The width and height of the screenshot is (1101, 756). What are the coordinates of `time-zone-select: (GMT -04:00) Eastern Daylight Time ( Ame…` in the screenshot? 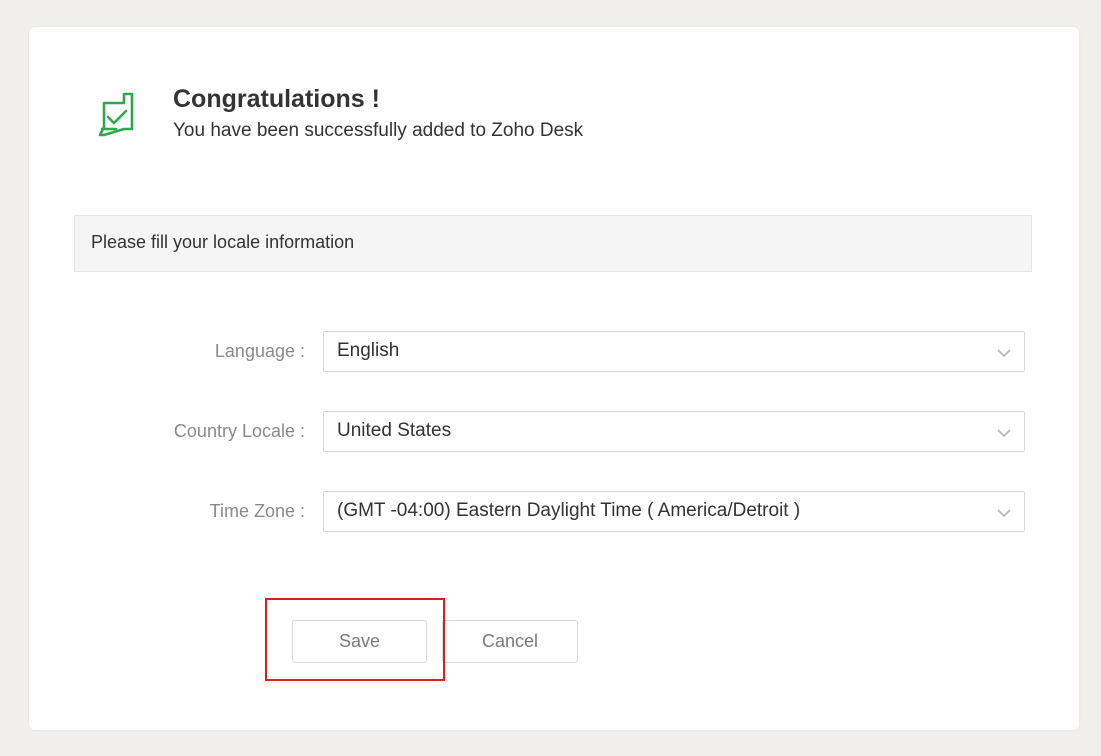 It's located at (674, 511).